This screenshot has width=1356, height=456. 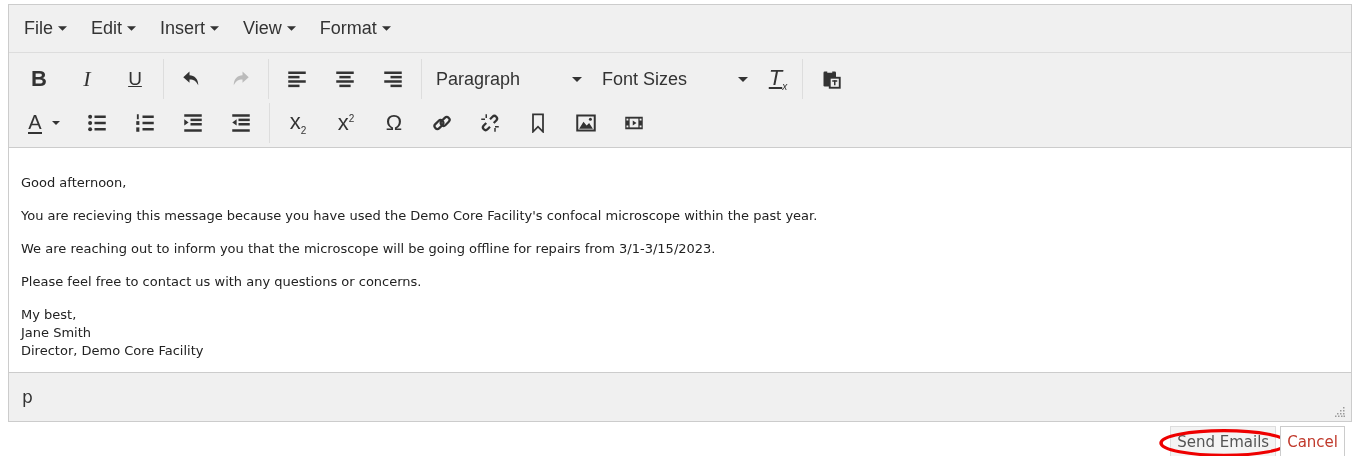 What do you see at coordinates (145, 123) in the screenshot?
I see `numbered-list-icon` at bounding box center [145, 123].